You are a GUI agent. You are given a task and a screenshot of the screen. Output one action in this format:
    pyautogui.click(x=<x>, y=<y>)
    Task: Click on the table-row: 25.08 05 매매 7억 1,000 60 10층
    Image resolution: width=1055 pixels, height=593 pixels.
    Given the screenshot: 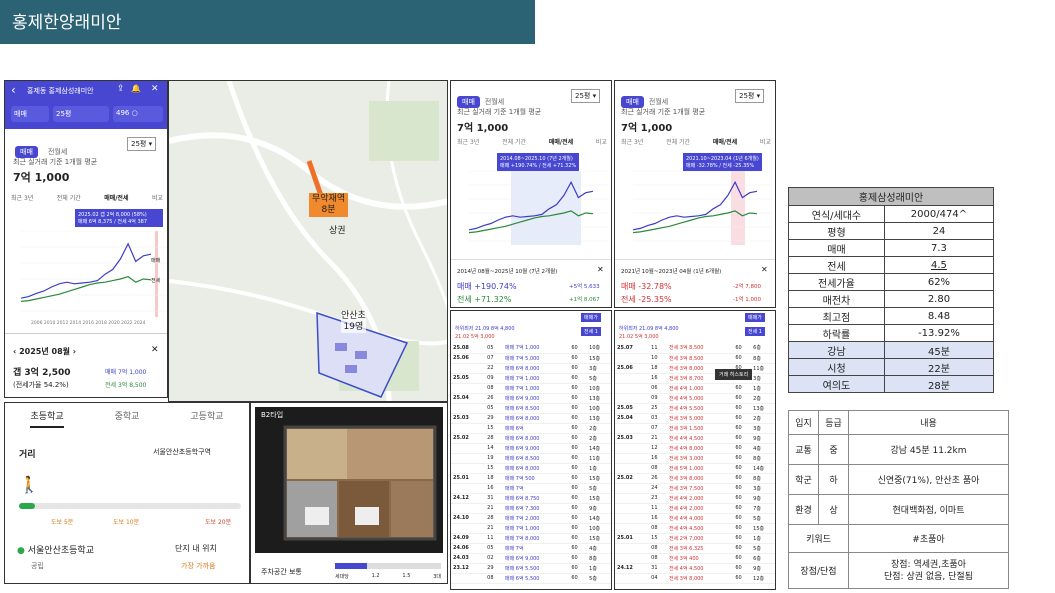 What is the action you would take?
    pyautogui.click(x=531, y=348)
    